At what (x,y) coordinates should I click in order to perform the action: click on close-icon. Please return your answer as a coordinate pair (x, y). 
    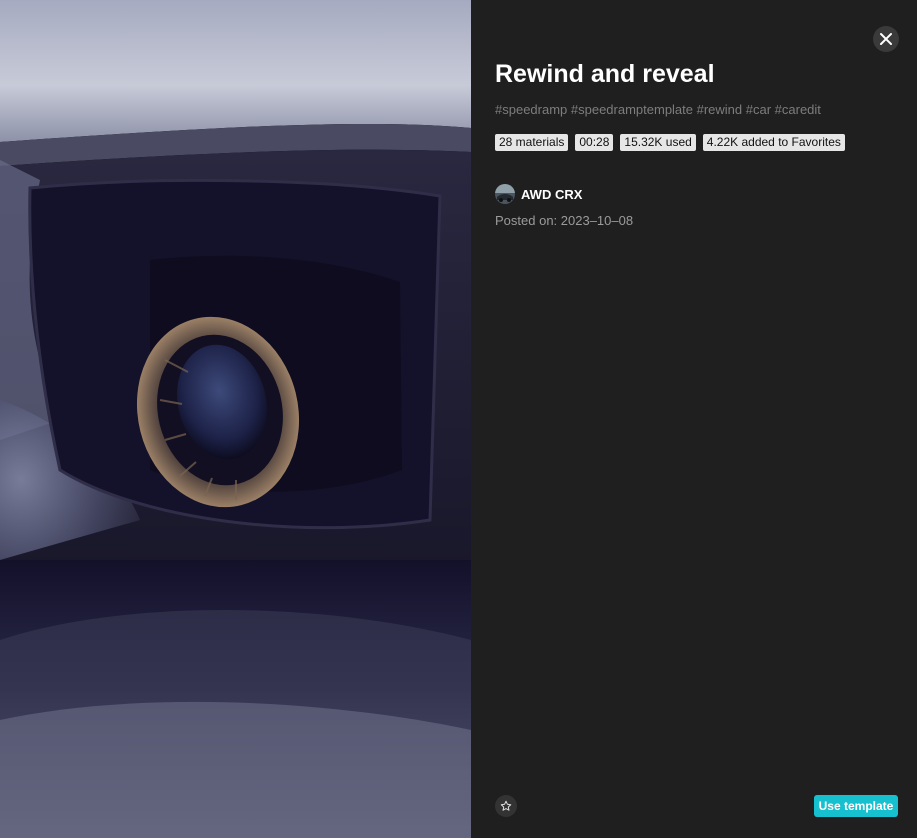
    Looking at the image, I should click on (886, 39).